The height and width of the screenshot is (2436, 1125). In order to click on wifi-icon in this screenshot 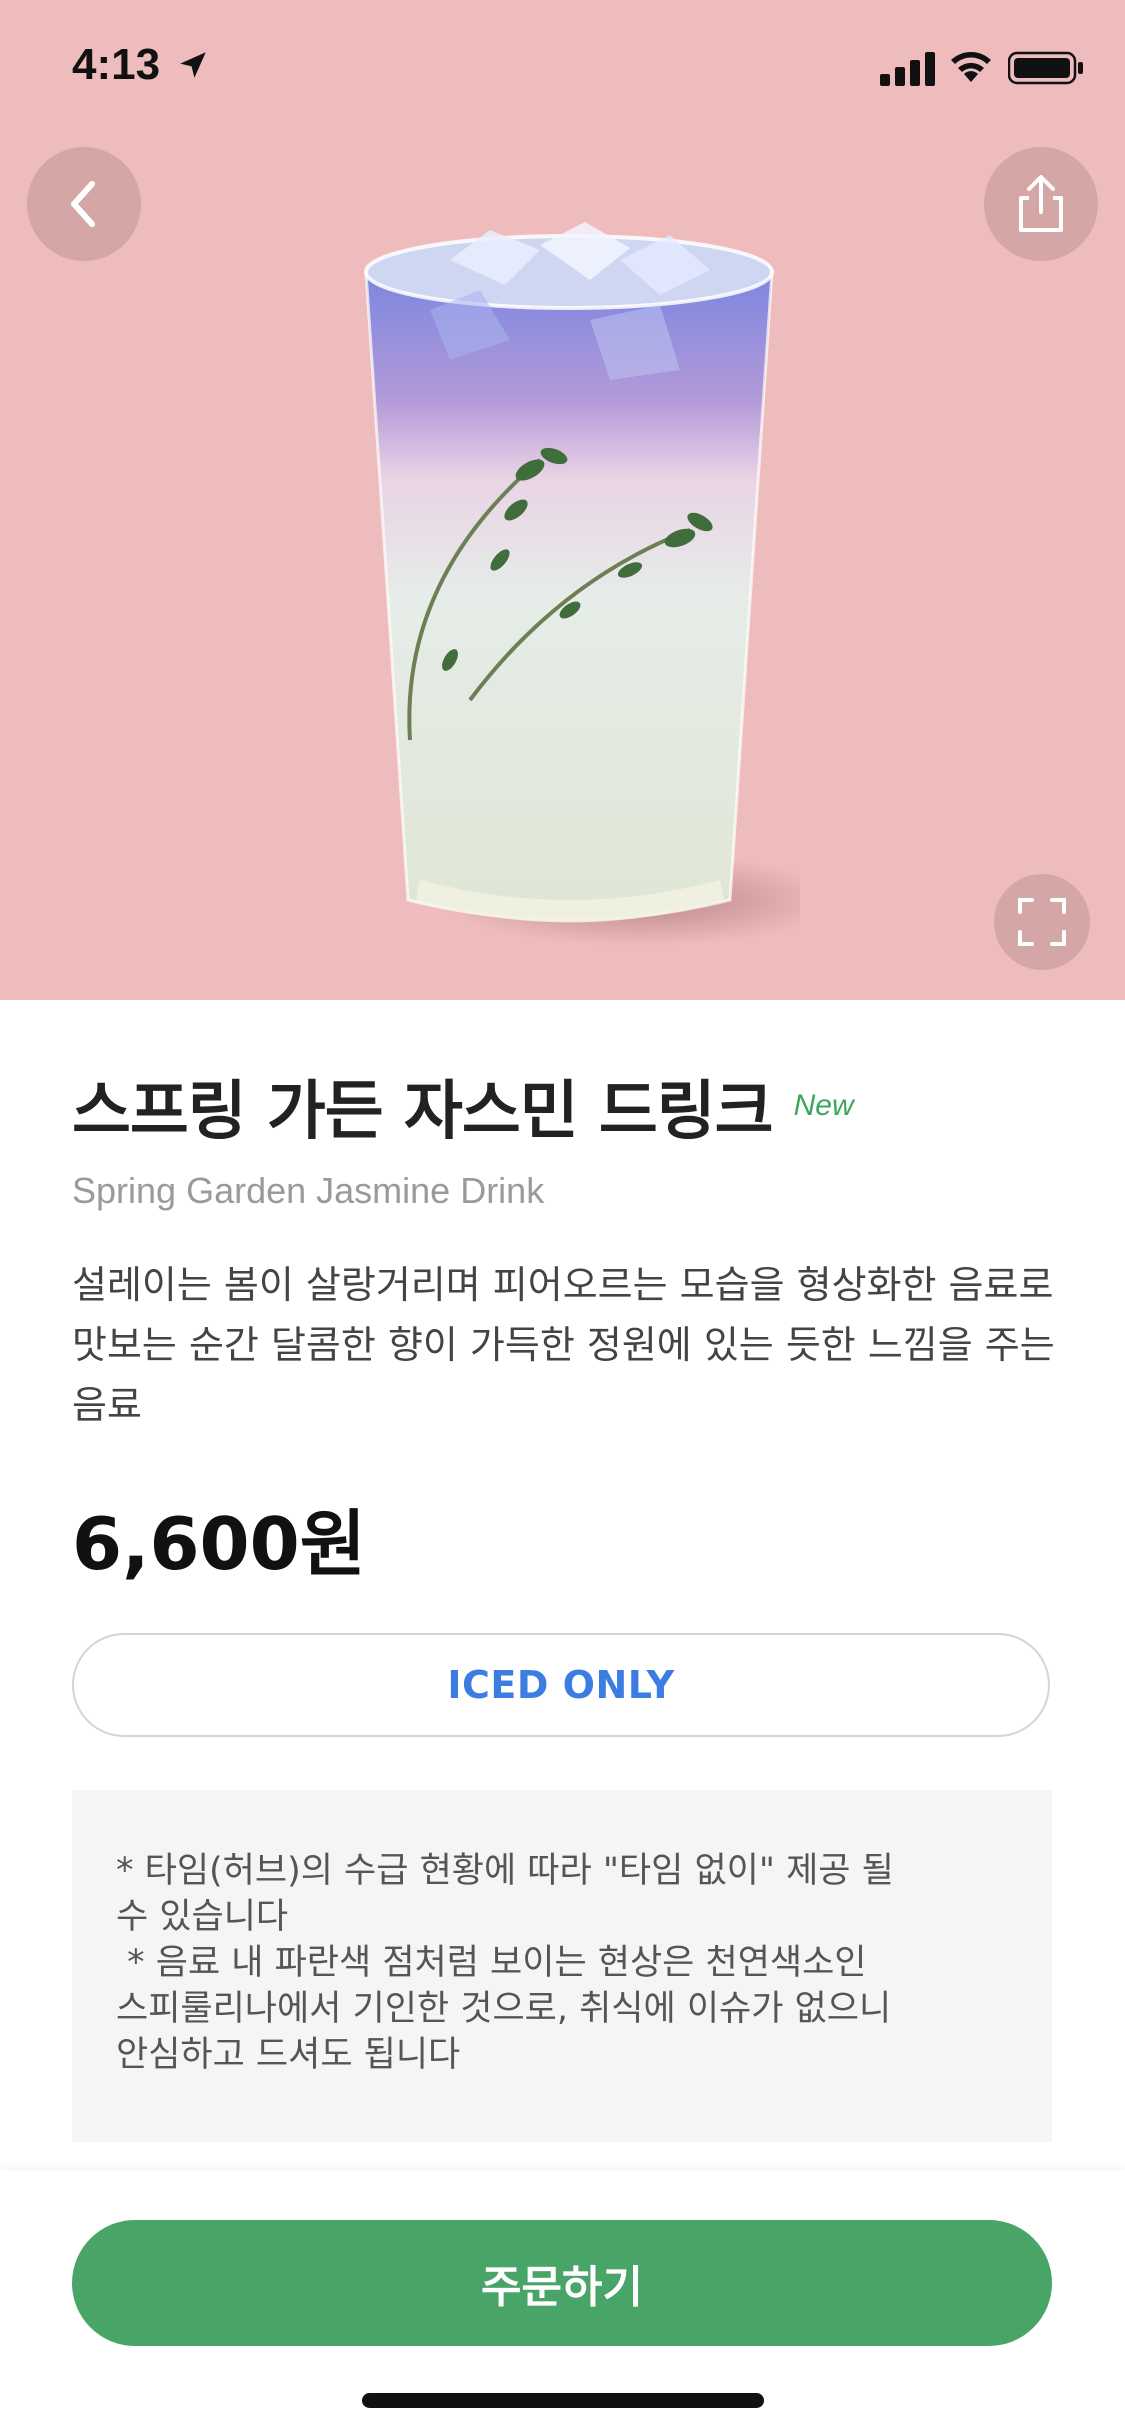, I will do `click(971, 67)`.